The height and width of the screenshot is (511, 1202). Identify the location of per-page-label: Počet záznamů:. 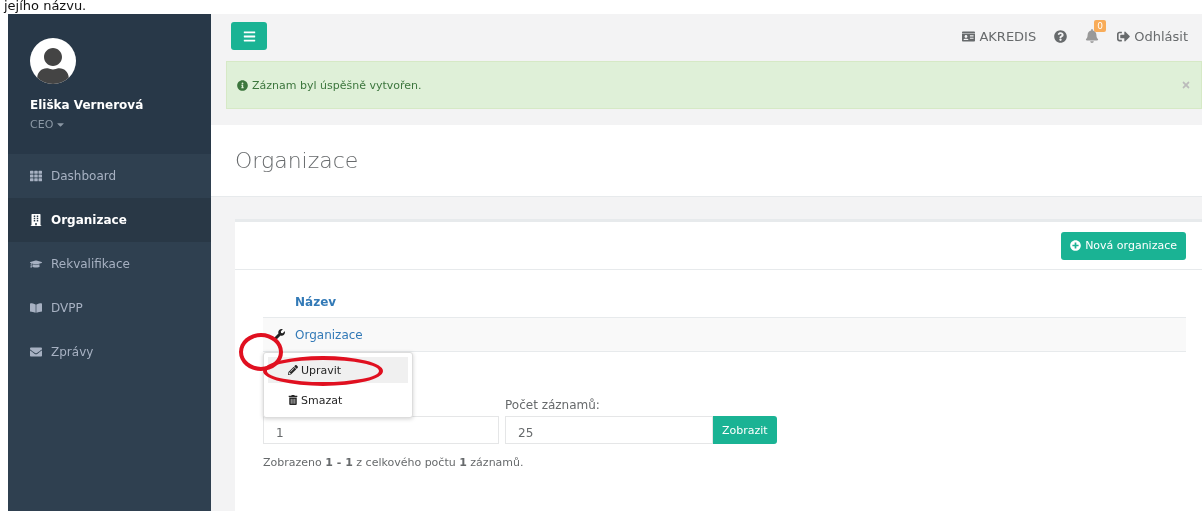
(553, 405).